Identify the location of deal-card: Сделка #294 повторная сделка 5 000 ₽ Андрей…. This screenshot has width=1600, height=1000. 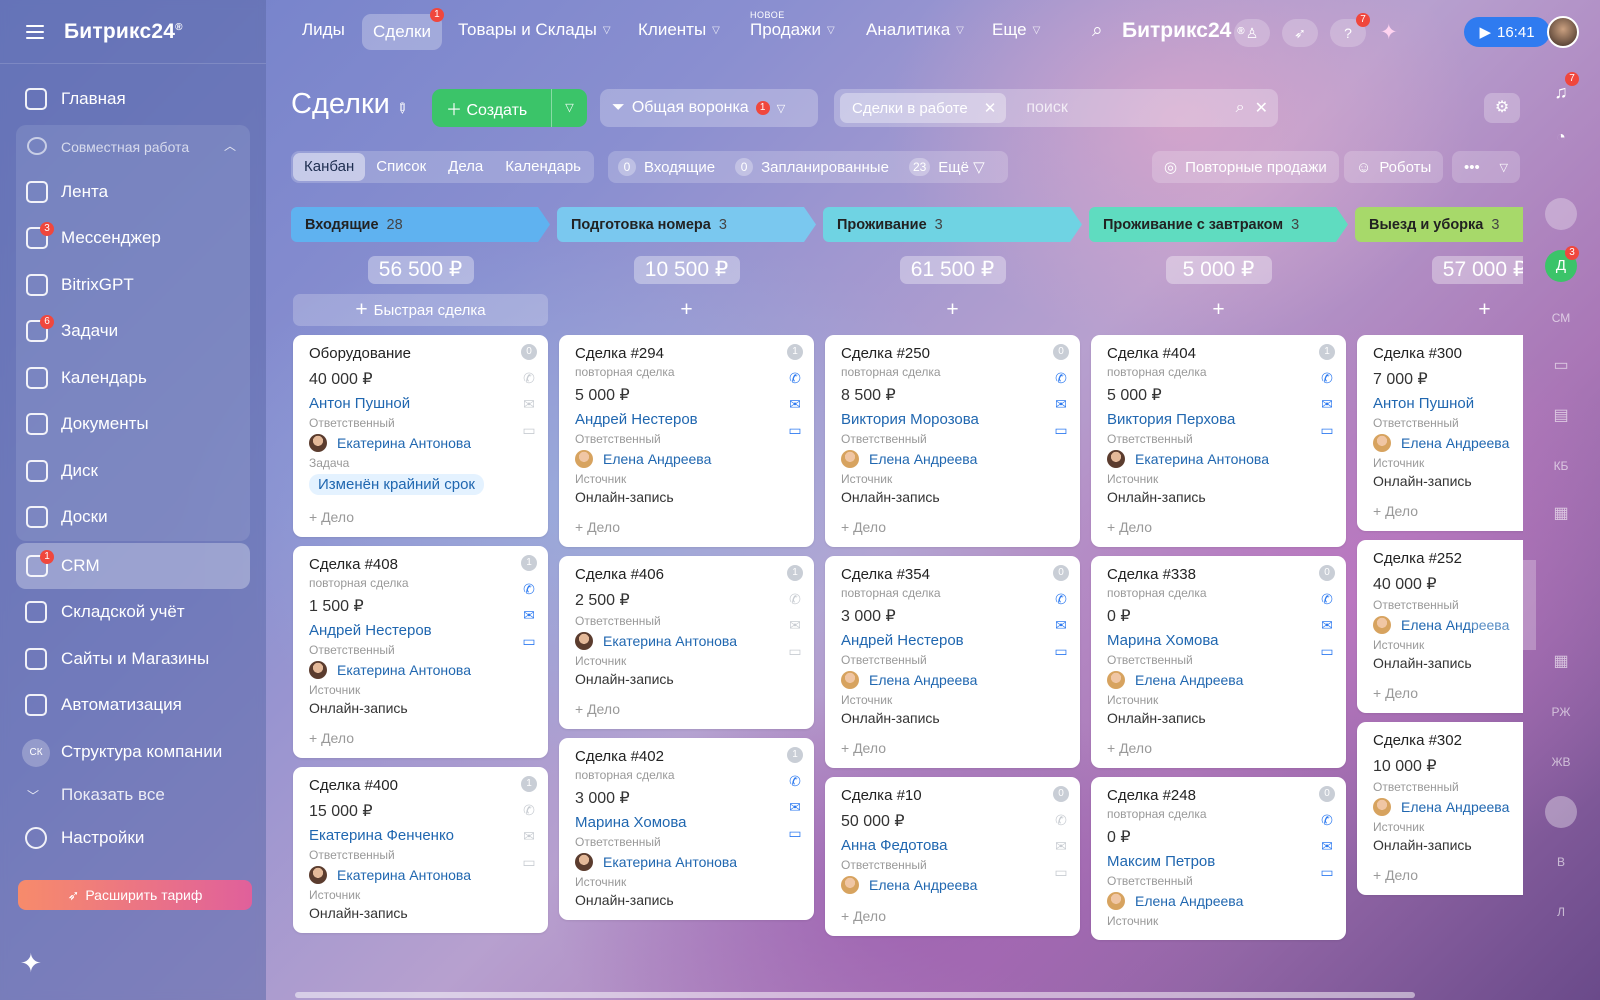
(686, 441).